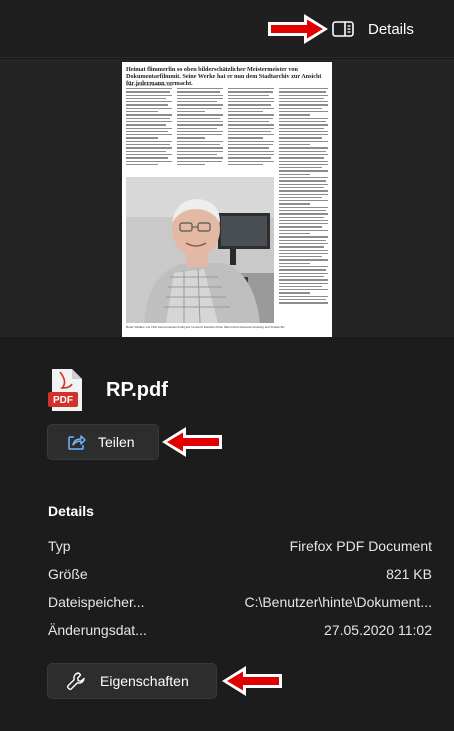 The width and height of the screenshot is (454, 731). I want to click on properties-button-label: Eigenschaften, so click(144, 681).